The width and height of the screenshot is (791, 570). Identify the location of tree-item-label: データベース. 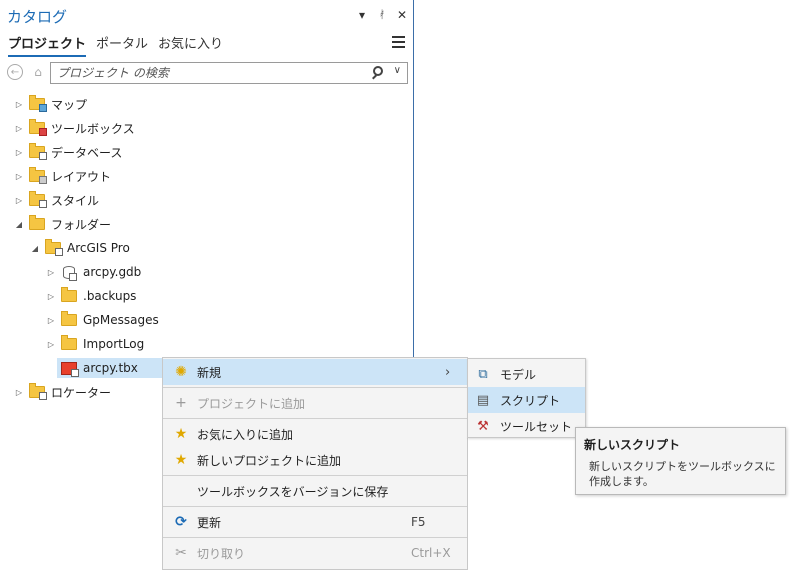
(87, 152).